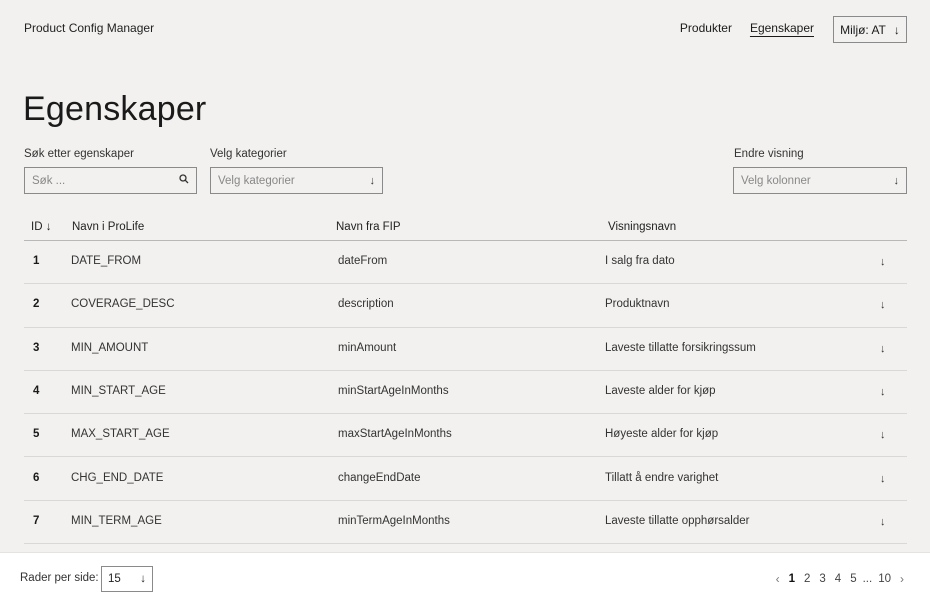  Describe the element at coordinates (36, 304) in the screenshot. I see `cell-id: 2` at that location.